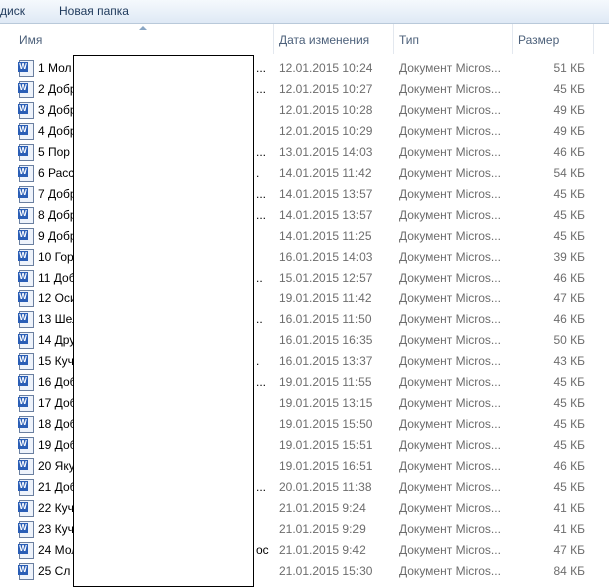 The height and width of the screenshot is (587, 609). Describe the element at coordinates (569, 507) in the screenshot. I see `file-size: 41 КБ` at that location.